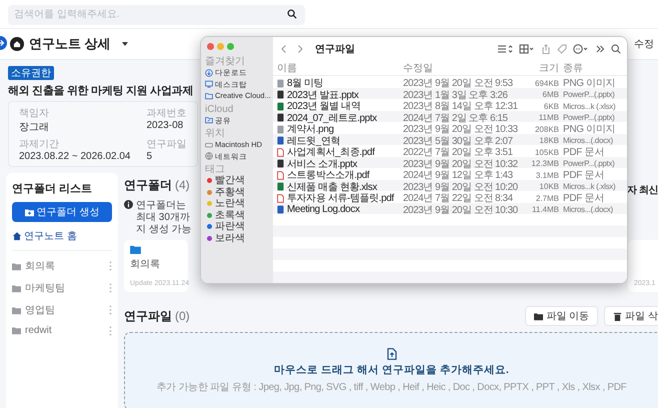  I want to click on column-header: 수정일, so click(462, 68).